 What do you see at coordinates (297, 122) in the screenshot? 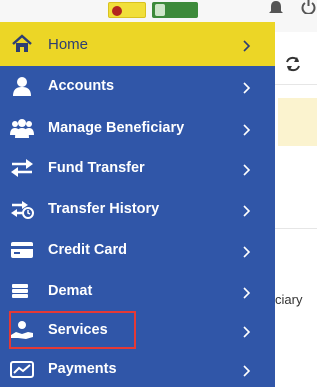
I see `background-card` at bounding box center [297, 122].